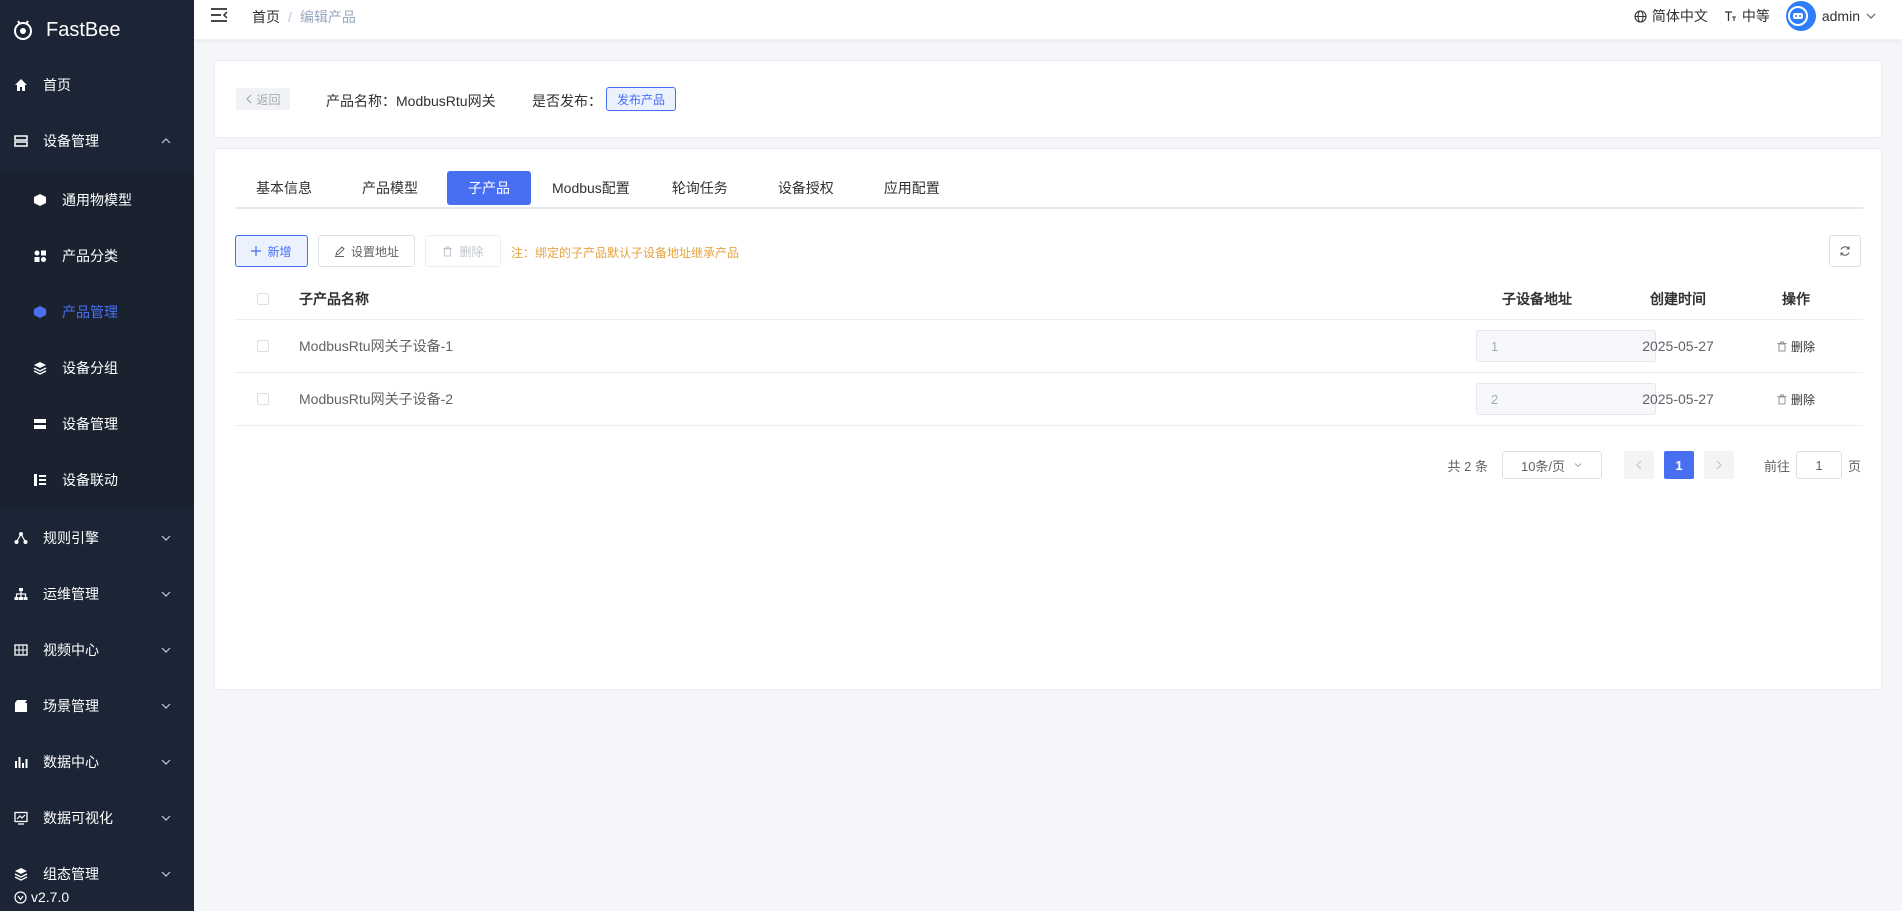 The height and width of the screenshot is (911, 1902). What do you see at coordinates (1537, 299) in the screenshot?
I see `header-address: 子设备地址` at bounding box center [1537, 299].